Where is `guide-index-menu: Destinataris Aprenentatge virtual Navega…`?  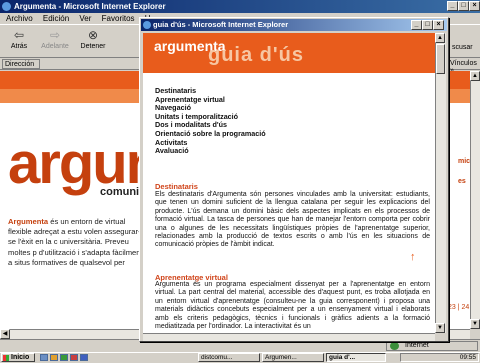 guide-index-menu: Destinataris Aprenentatge virtual Navega… is located at coordinates (210, 121).